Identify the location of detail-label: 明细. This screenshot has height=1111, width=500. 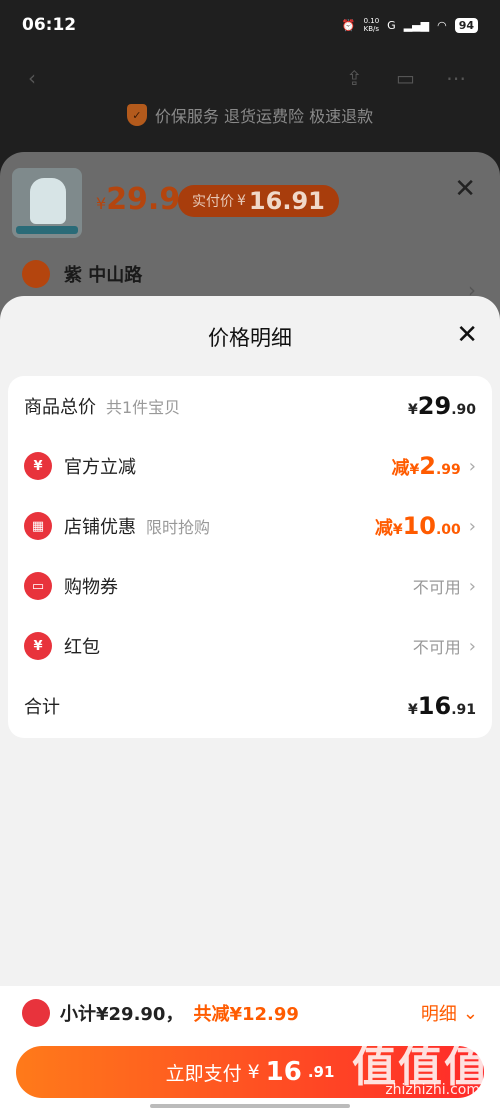
(438, 1014).